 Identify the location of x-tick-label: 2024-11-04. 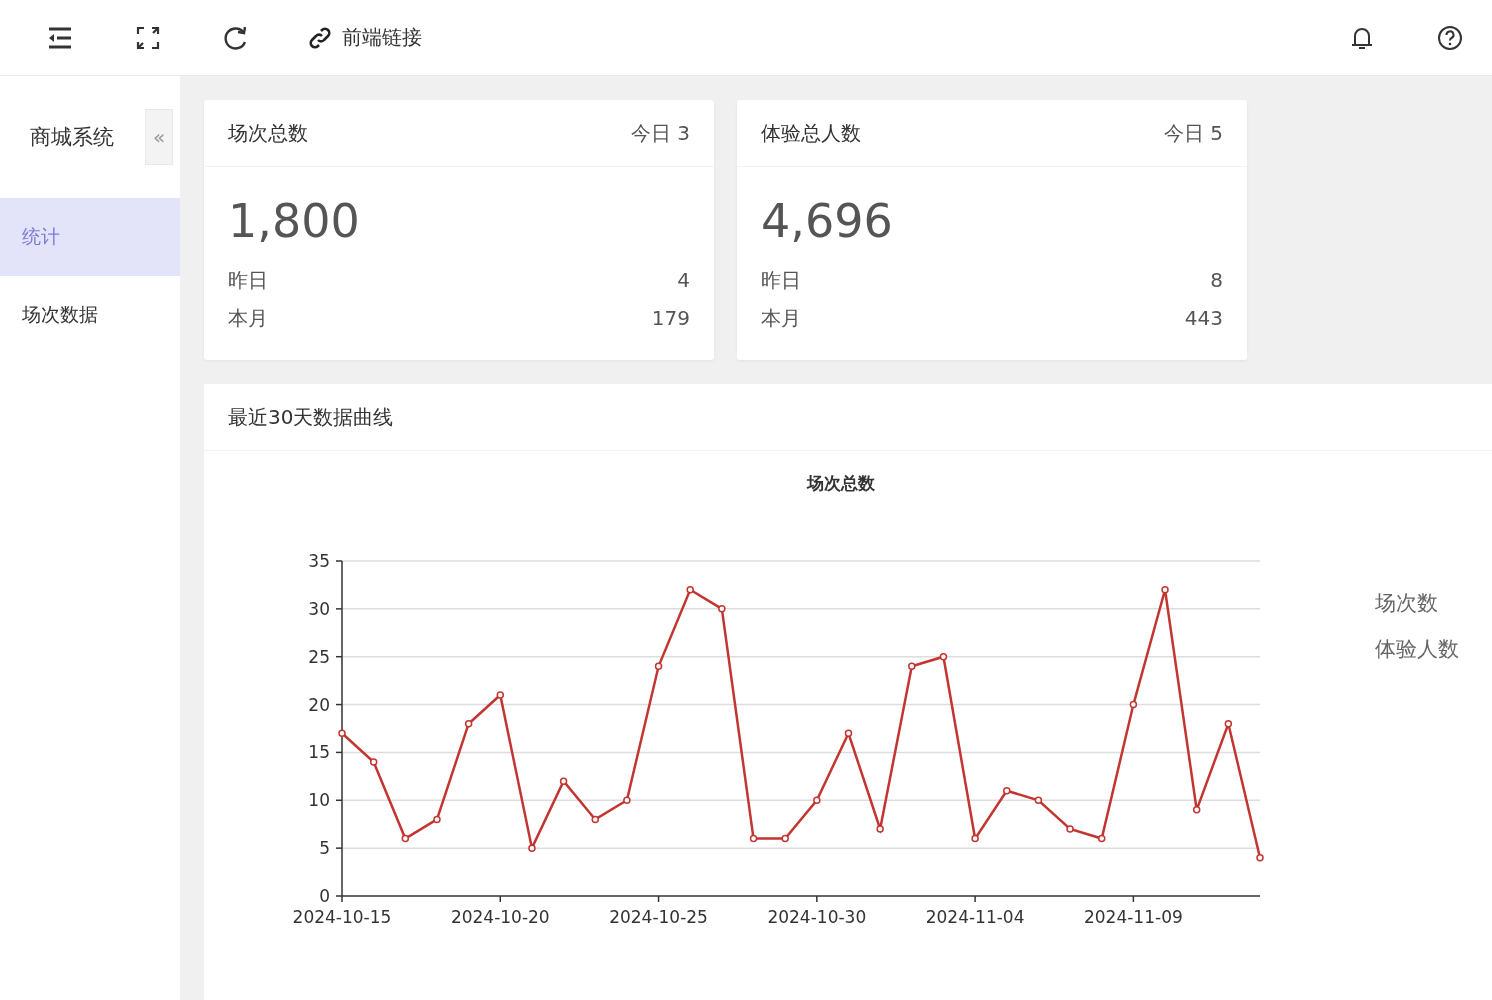
(975, 917).